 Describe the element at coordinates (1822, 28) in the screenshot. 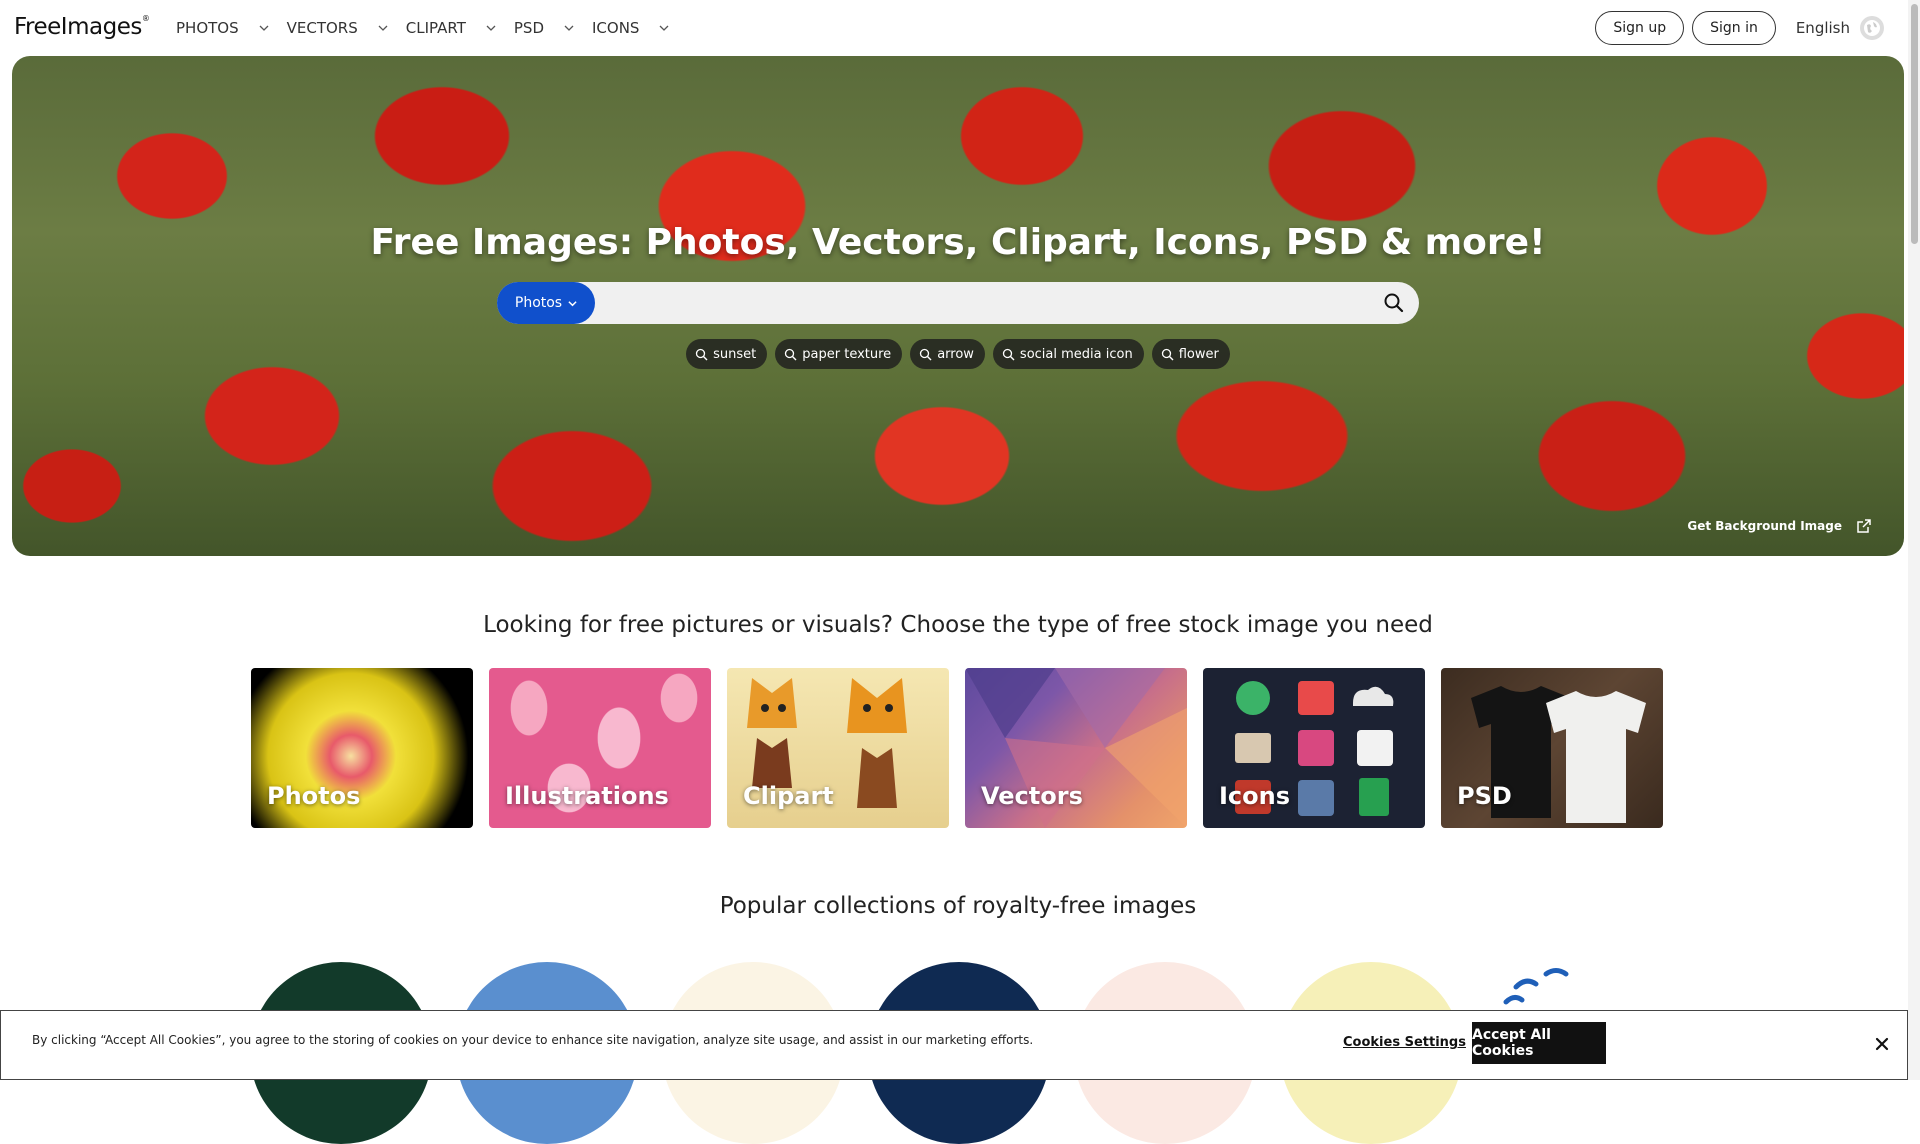

I see `language-label: English` at that location.